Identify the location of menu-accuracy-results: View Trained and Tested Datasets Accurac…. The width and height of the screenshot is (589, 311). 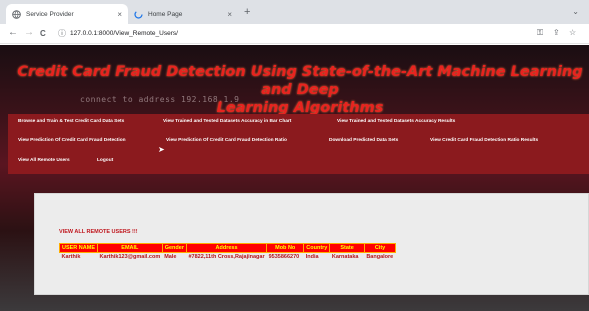
(396, 121).